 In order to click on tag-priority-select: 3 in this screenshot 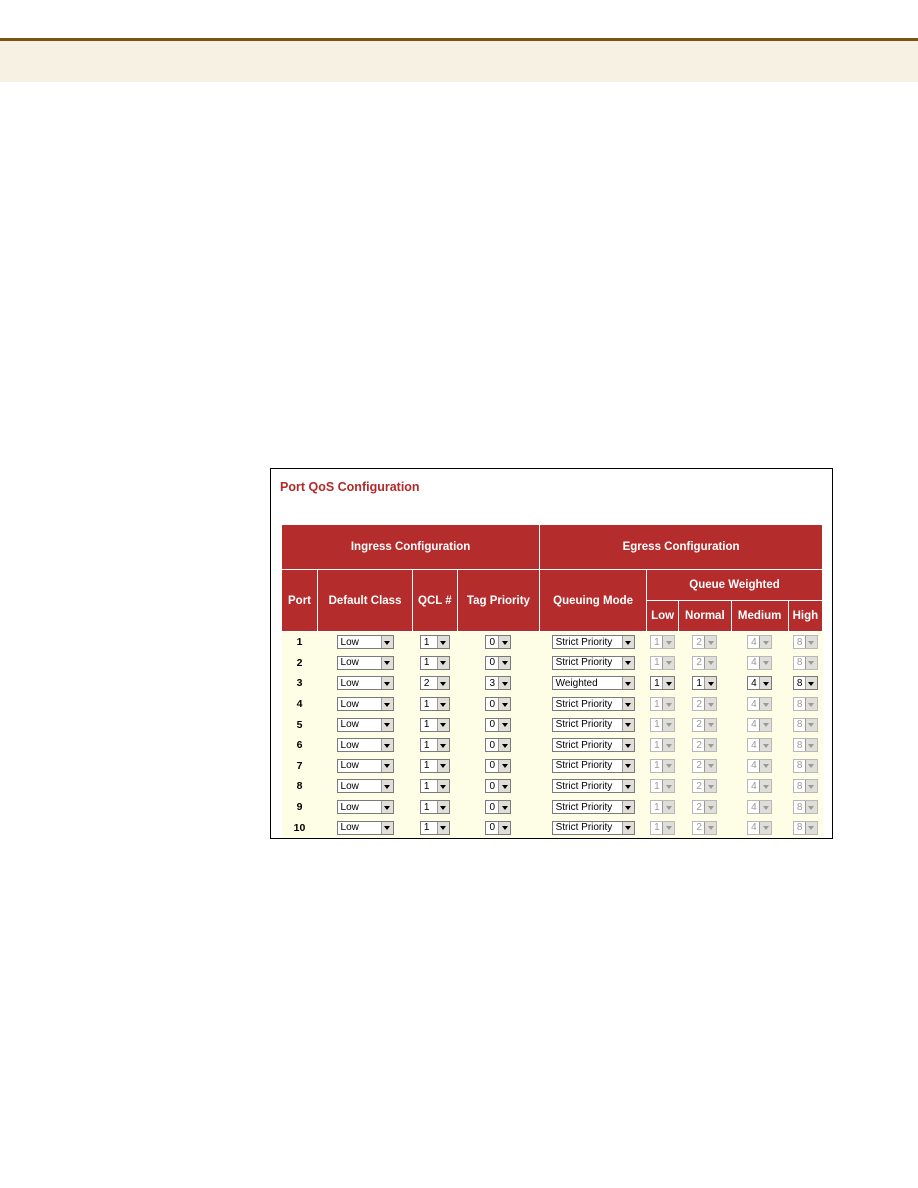, I will do `click(498, 683)`.